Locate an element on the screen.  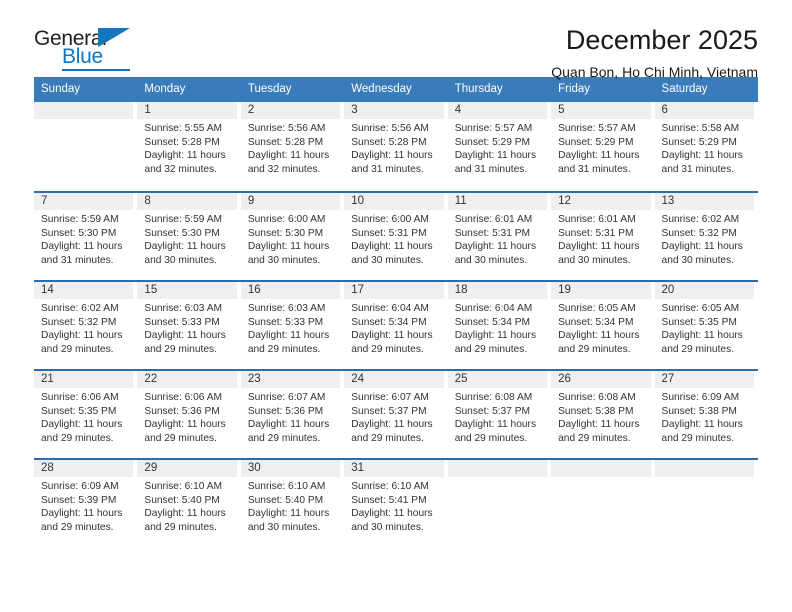
day-detail-line: Sunrise: 5:58 AM is located at coordinates (700, 128).